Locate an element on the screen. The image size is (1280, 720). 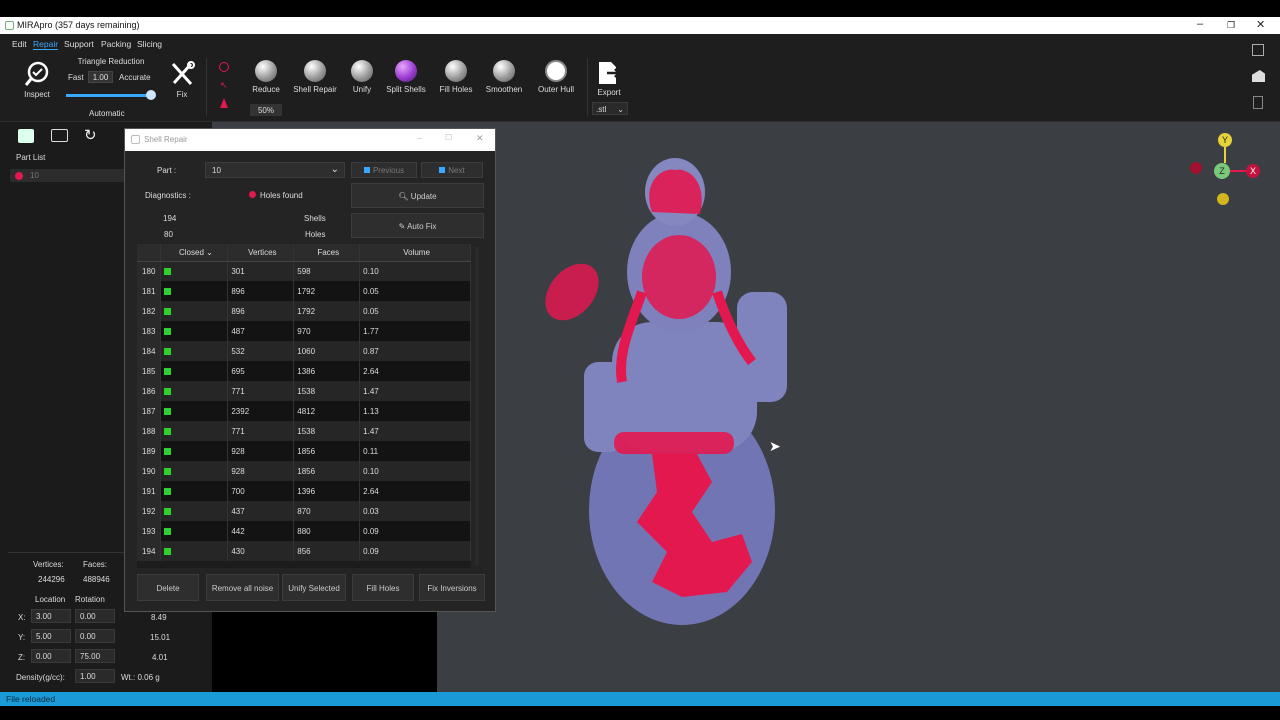
table-row: 187 2392 4812 1.13 is located at coordinates (304, 411).